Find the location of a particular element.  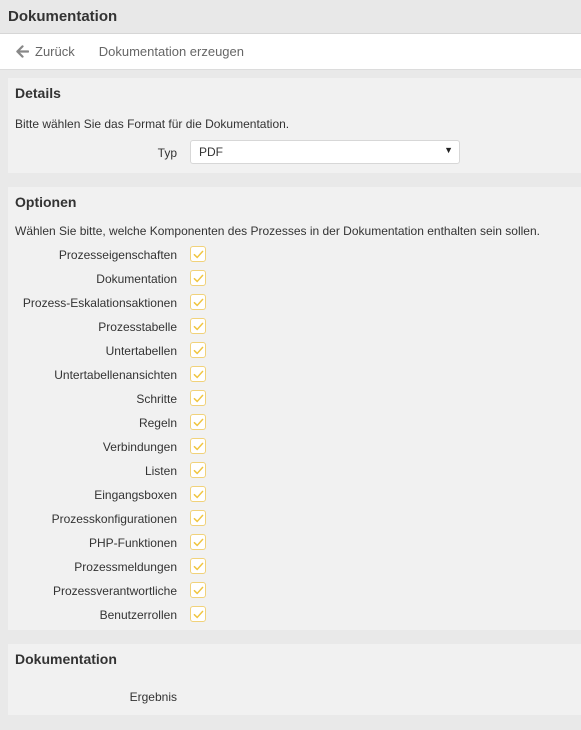

option-label: Eingangsboxen is located at coordinates (135, 495).